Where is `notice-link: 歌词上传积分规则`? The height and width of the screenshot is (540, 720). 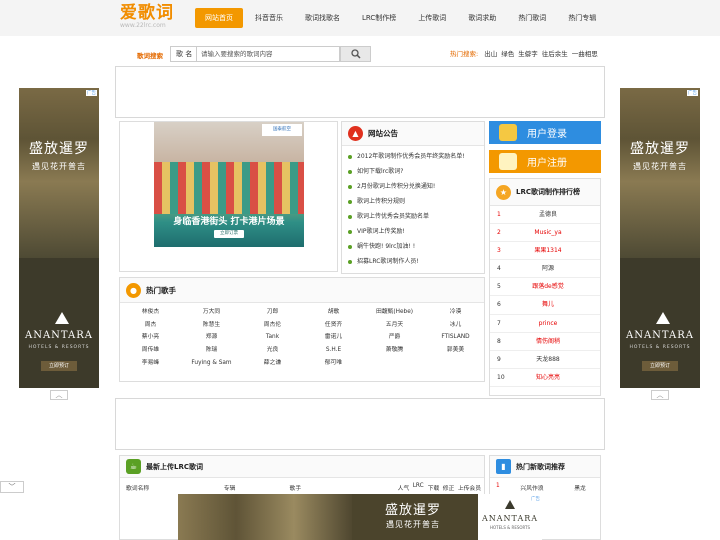 notice-link: 歌词上传积分规则 is located at coordinates (381, 201).